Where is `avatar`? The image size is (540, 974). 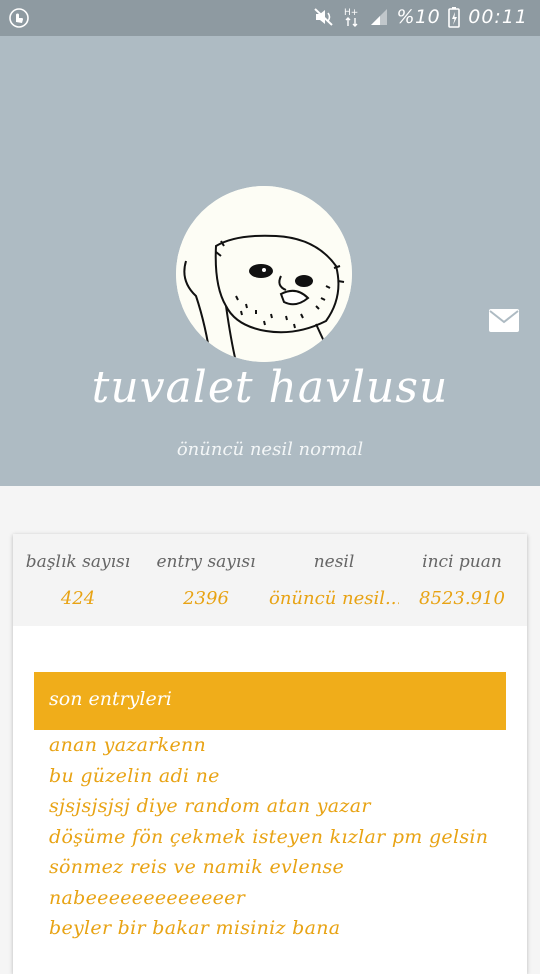 avatar is located at coordinates (264, 274).